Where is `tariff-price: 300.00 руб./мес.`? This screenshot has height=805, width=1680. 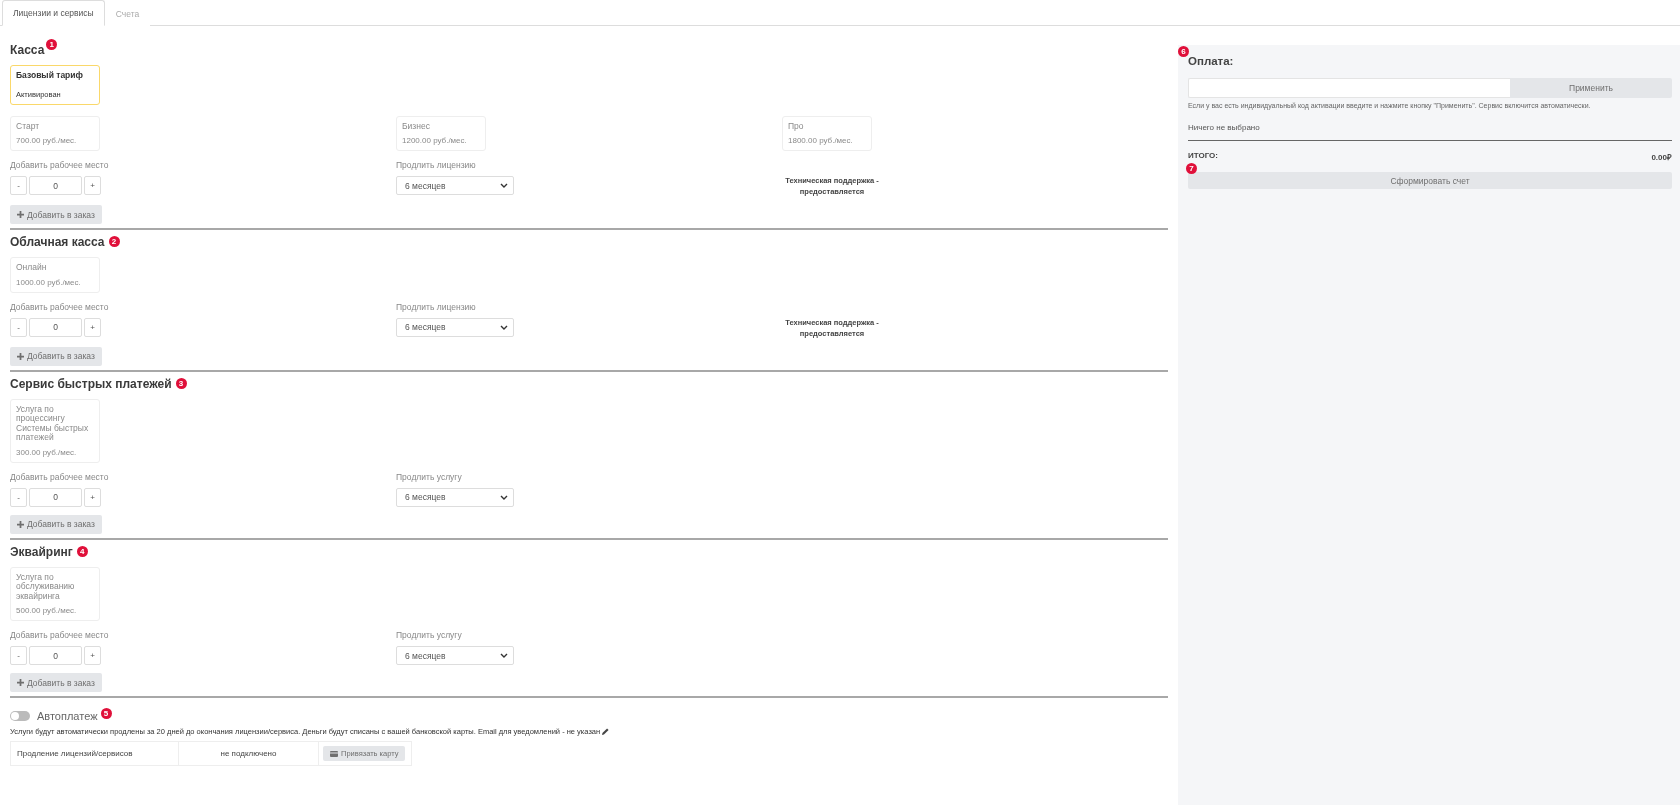
tariff-price: 300.00 руб./мес. is located at coordinates (47, 452).